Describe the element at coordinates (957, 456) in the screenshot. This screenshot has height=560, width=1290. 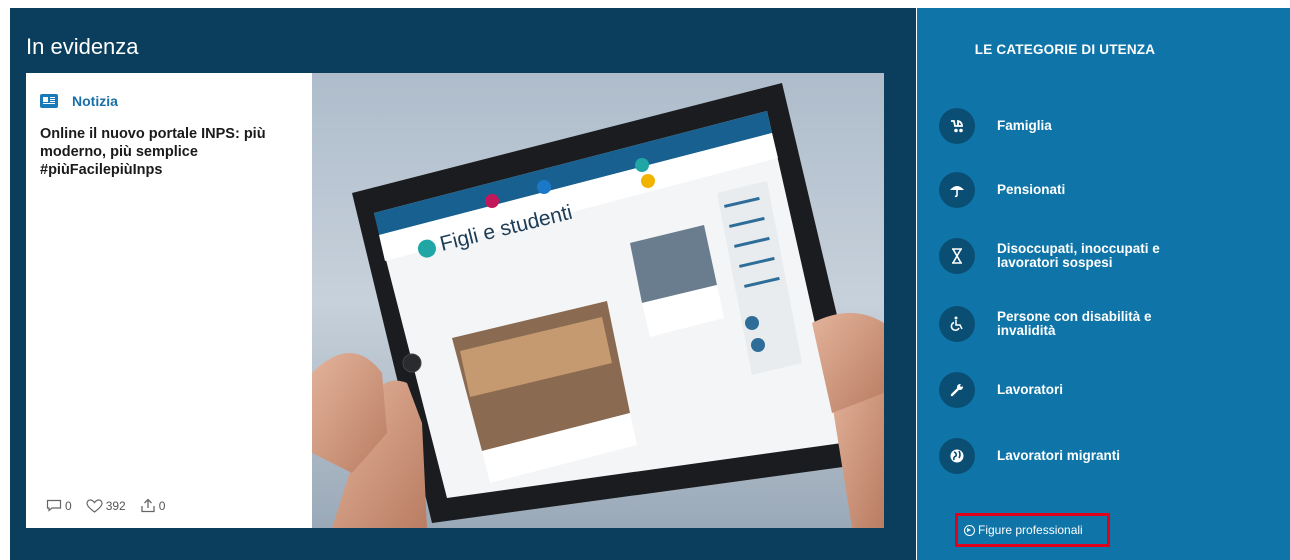
I see `globe-icon` at that location.